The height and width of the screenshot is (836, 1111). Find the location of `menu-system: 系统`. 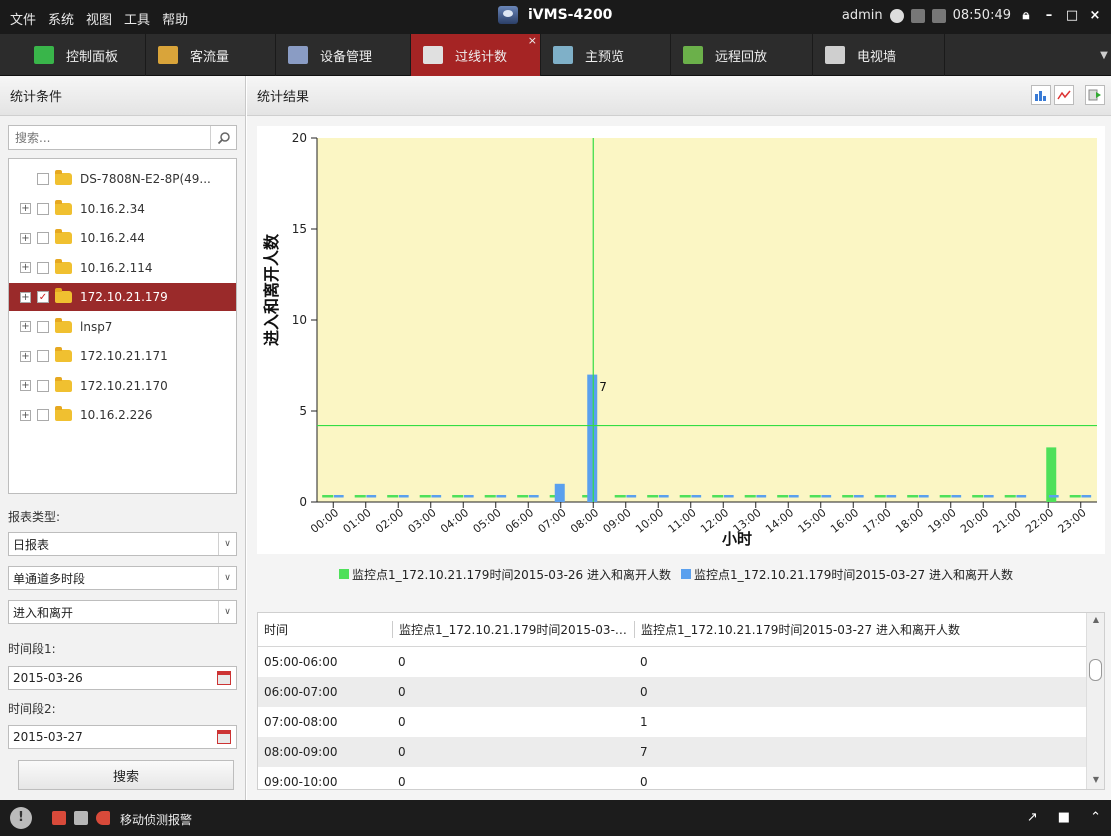

menu-system: 系统 is located at coordinates (61, 18).